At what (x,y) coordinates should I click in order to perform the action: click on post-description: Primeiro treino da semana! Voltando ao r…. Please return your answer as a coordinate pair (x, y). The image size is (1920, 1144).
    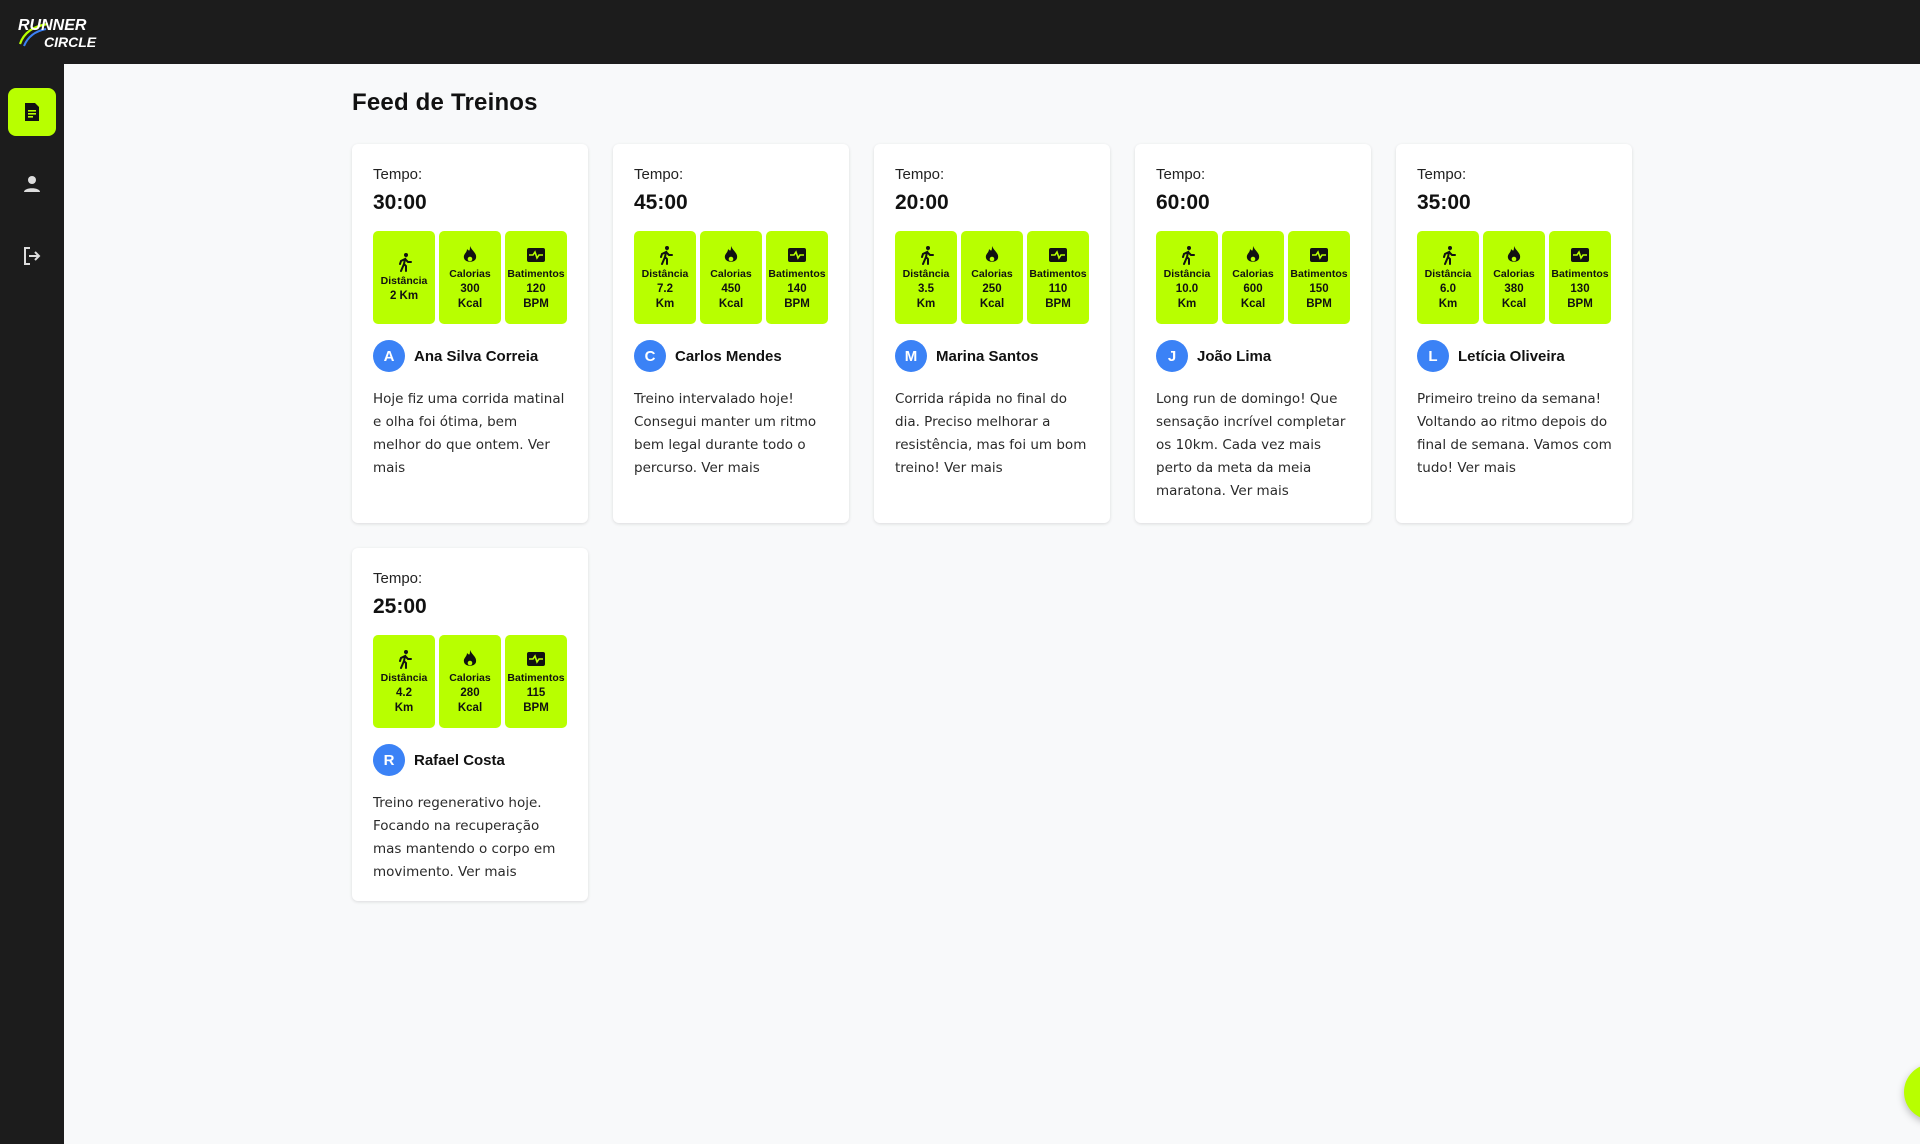
    Looking at the image, I should click on (1514, 433).